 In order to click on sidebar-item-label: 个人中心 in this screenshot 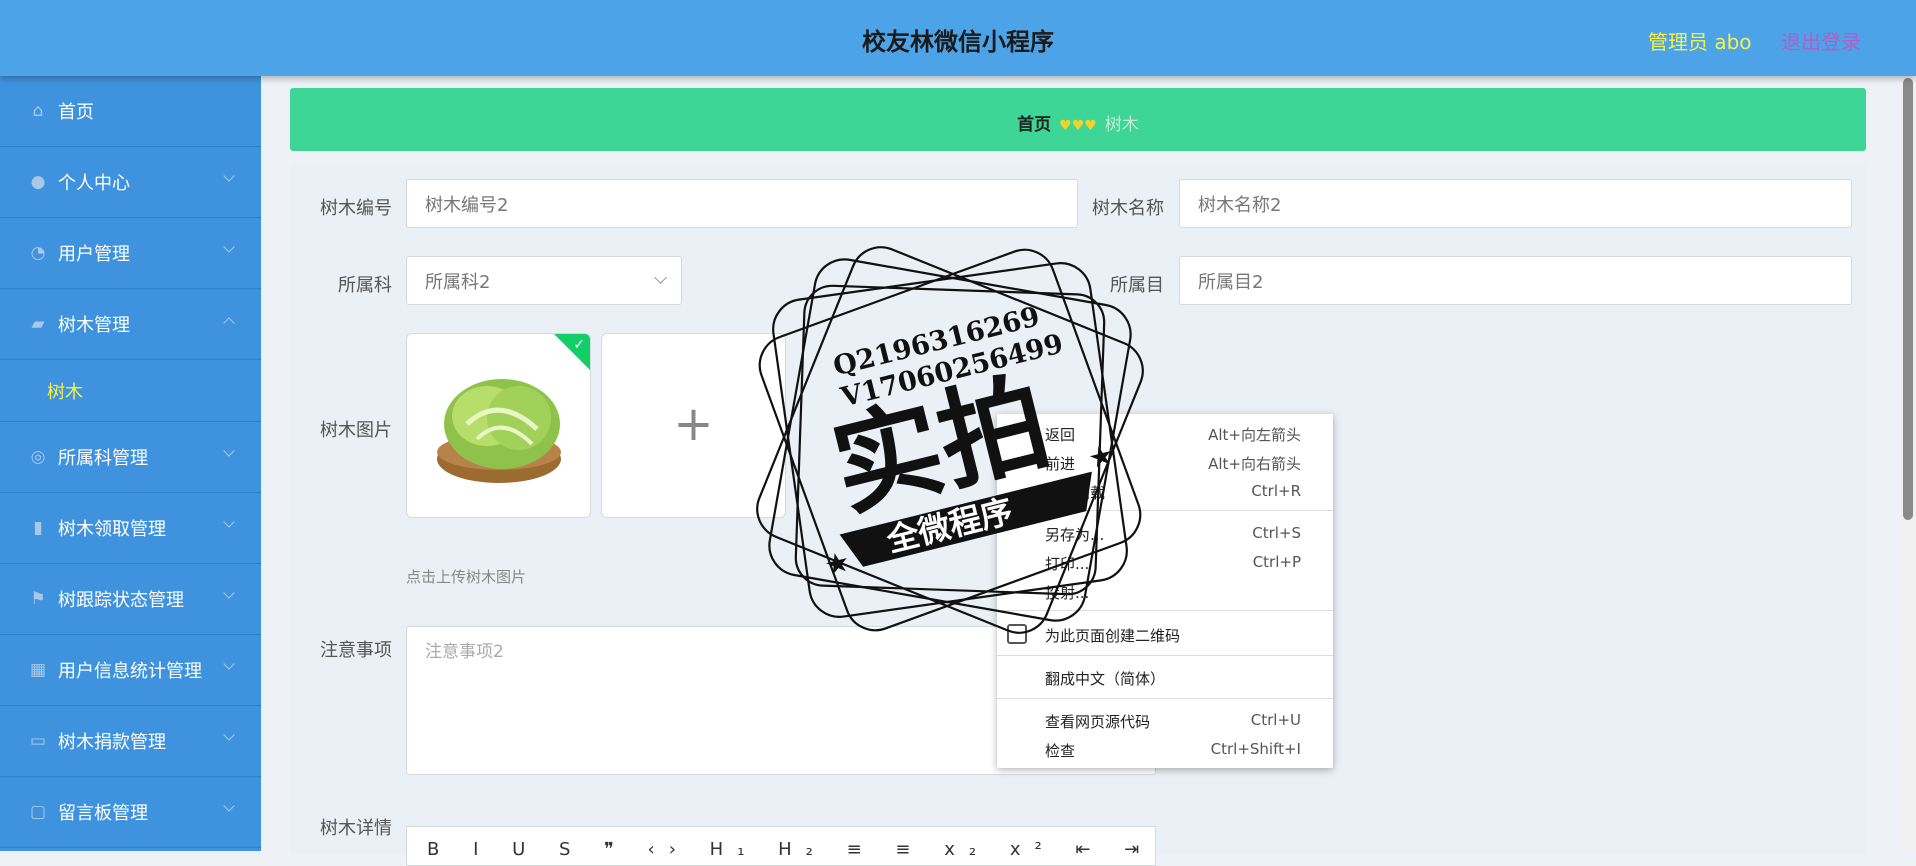, I will do `click(94, 183)`.